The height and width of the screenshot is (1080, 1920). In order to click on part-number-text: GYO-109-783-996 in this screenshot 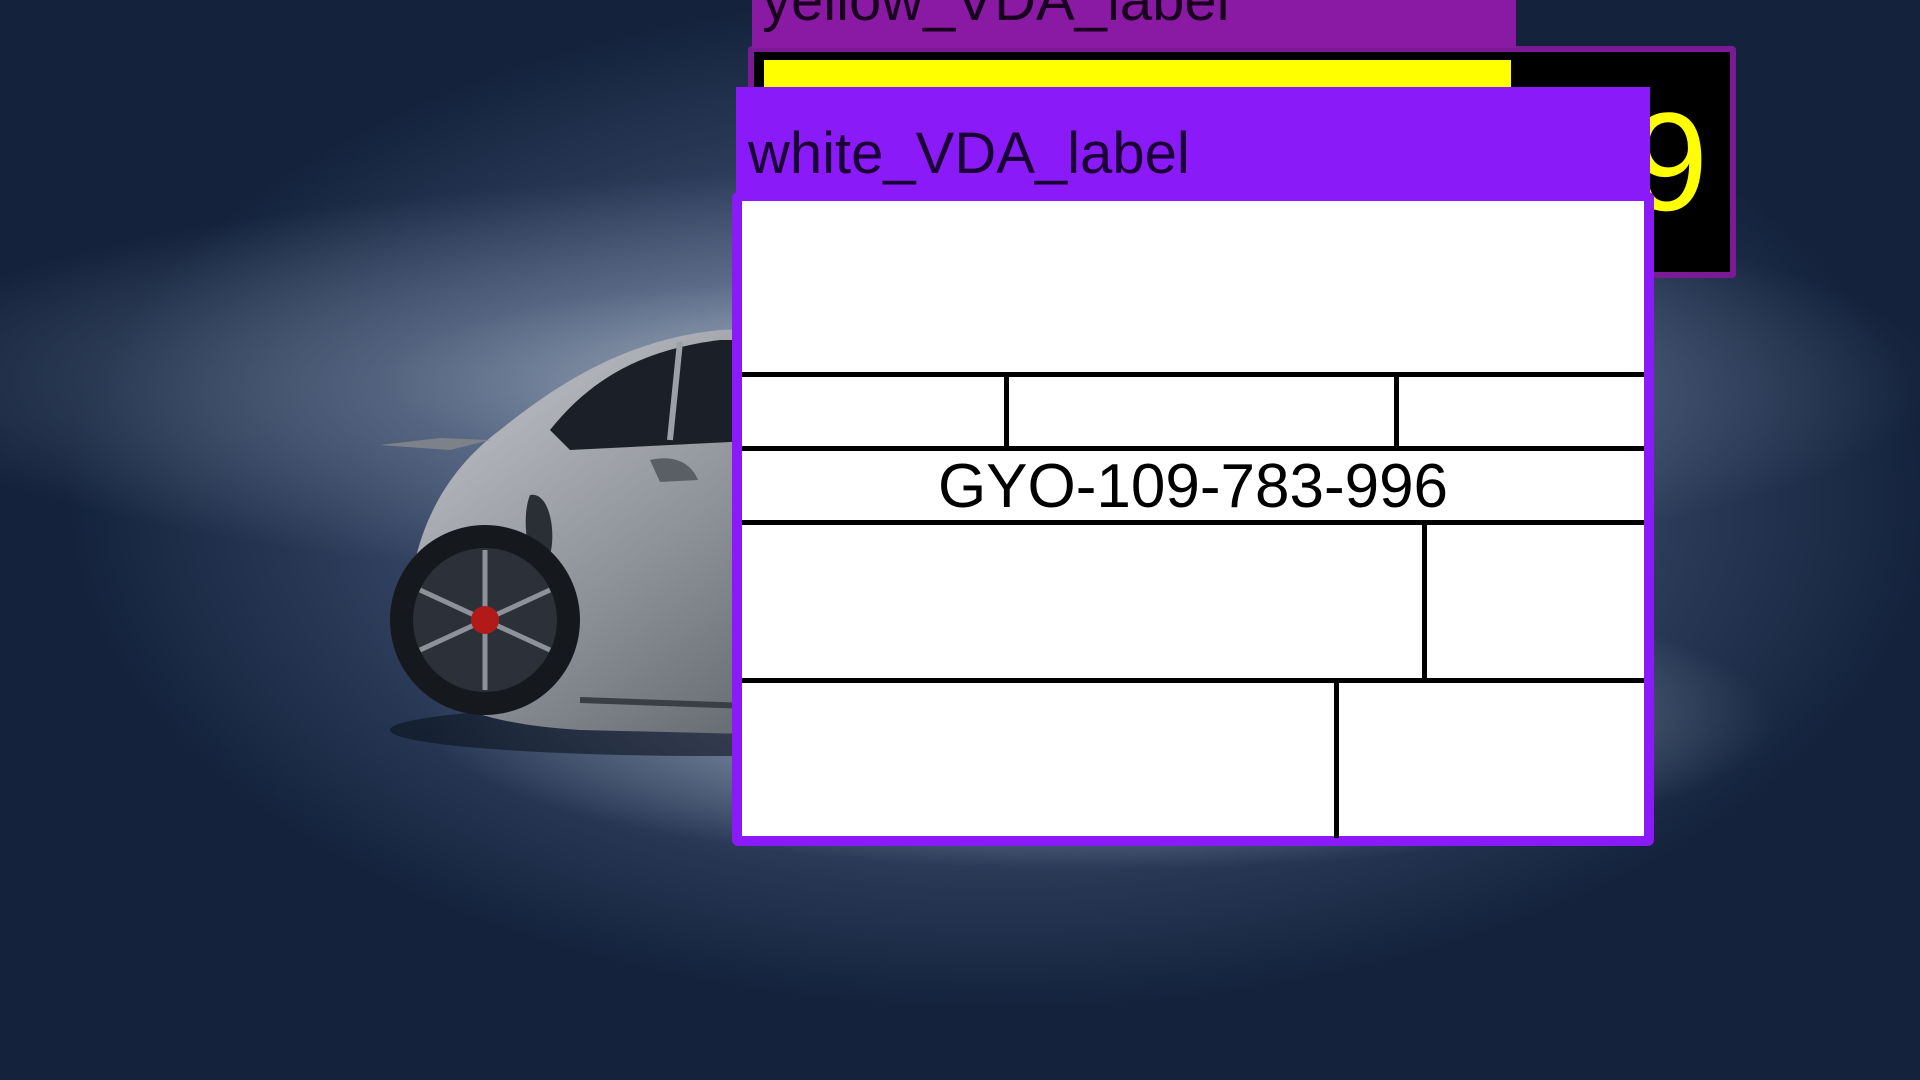, I will do `click(1193, 486)`.